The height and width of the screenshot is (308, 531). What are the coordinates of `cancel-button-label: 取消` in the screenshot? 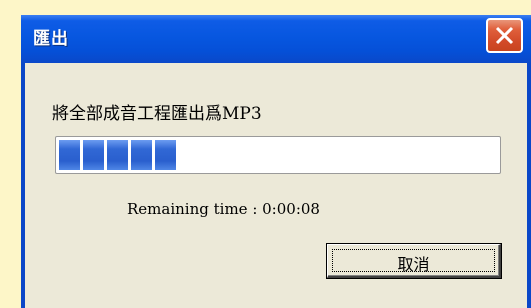 It's located at (413, 264).